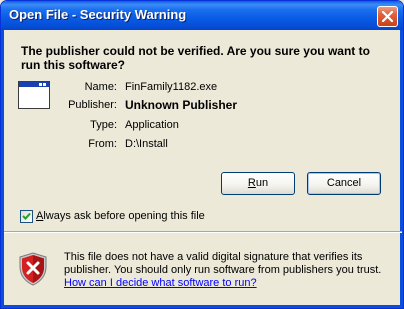 Image resolution: width=404 pixels, height=309 pixels. I want to click on close-button, so click(387, 16).